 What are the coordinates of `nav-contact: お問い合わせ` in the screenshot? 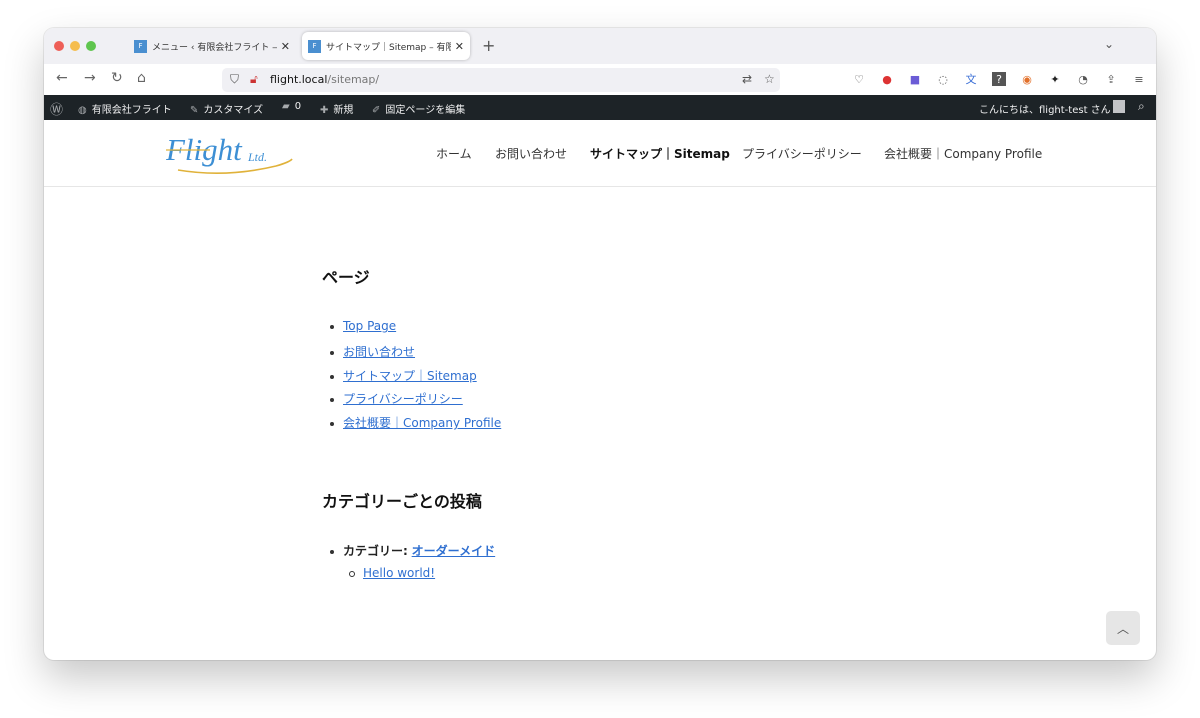 It's located at (531, 153).